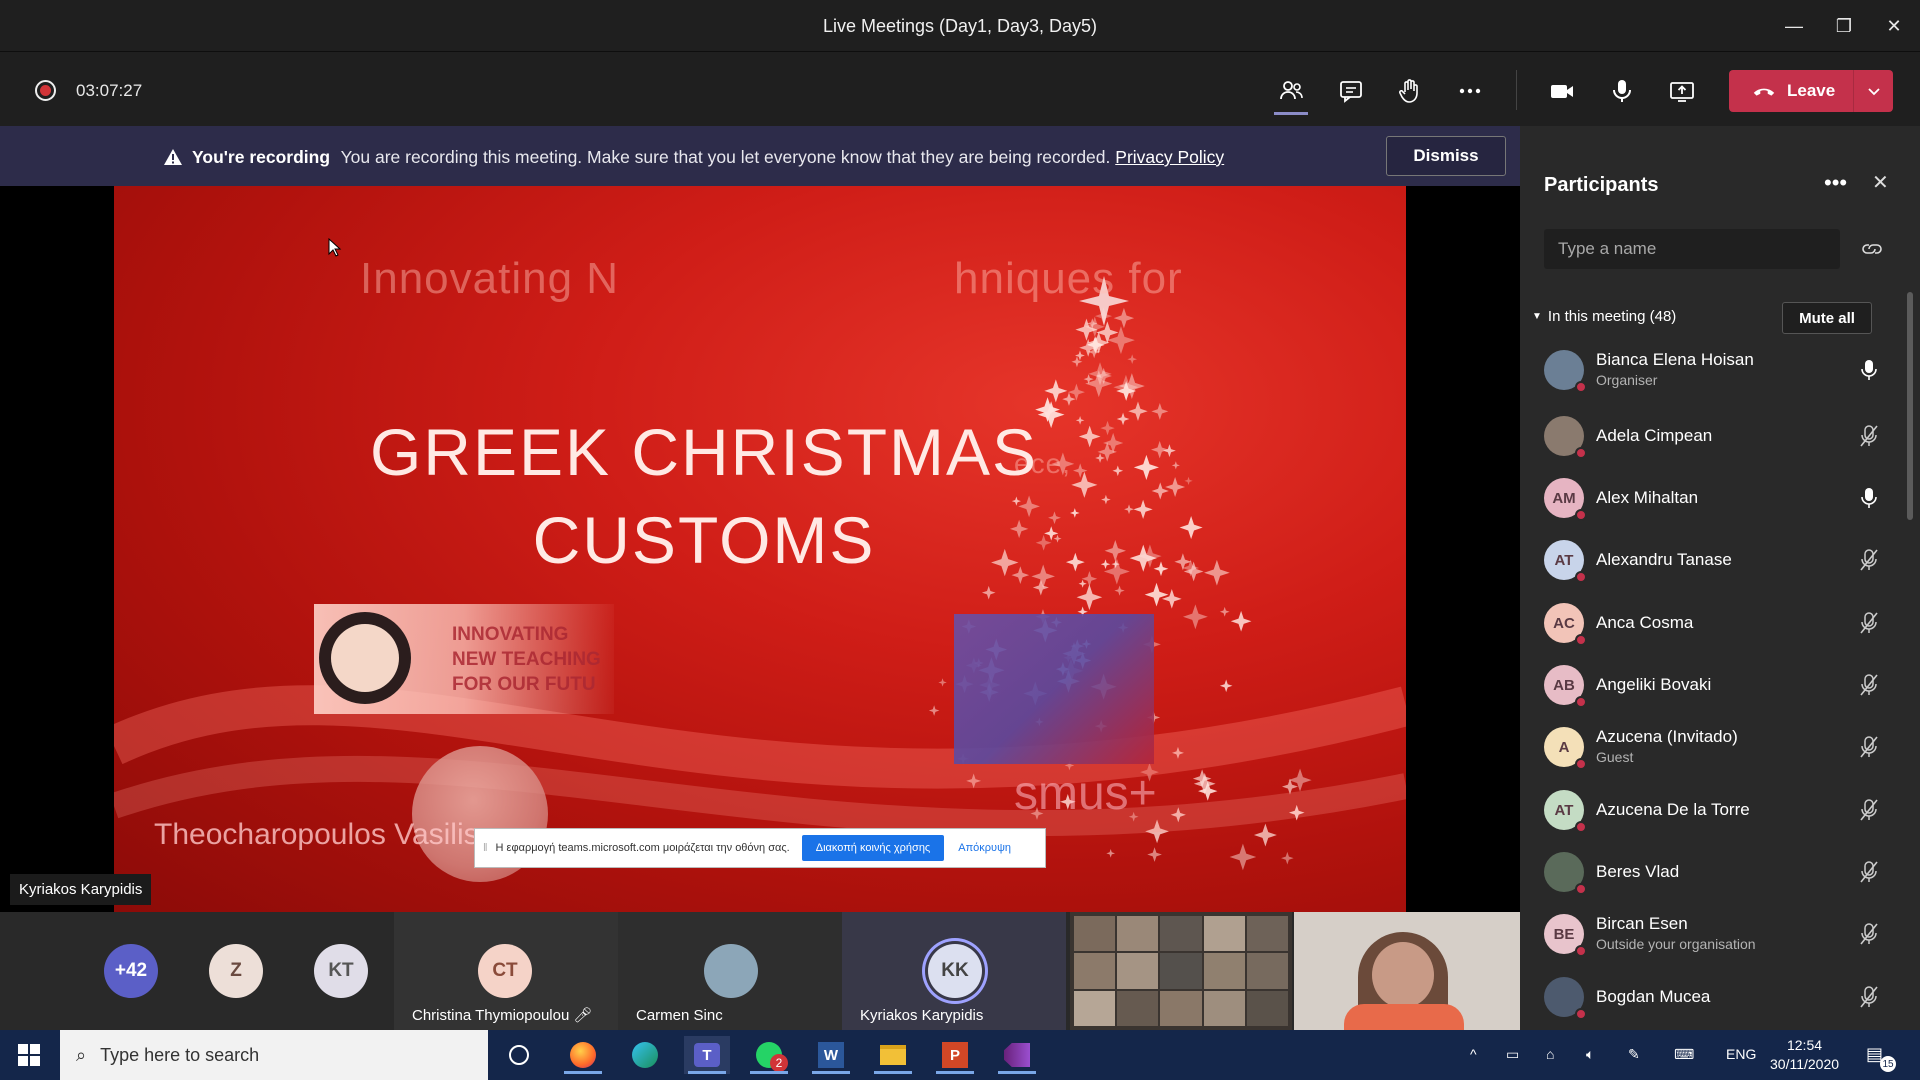 Image resolution: width=1920 pixels, height=1080 pixels. Describe the element at coordinates (1712, 934) in the screenshot. I see `participant-row: BE Bircan Esen Outside your organisation` at that location.